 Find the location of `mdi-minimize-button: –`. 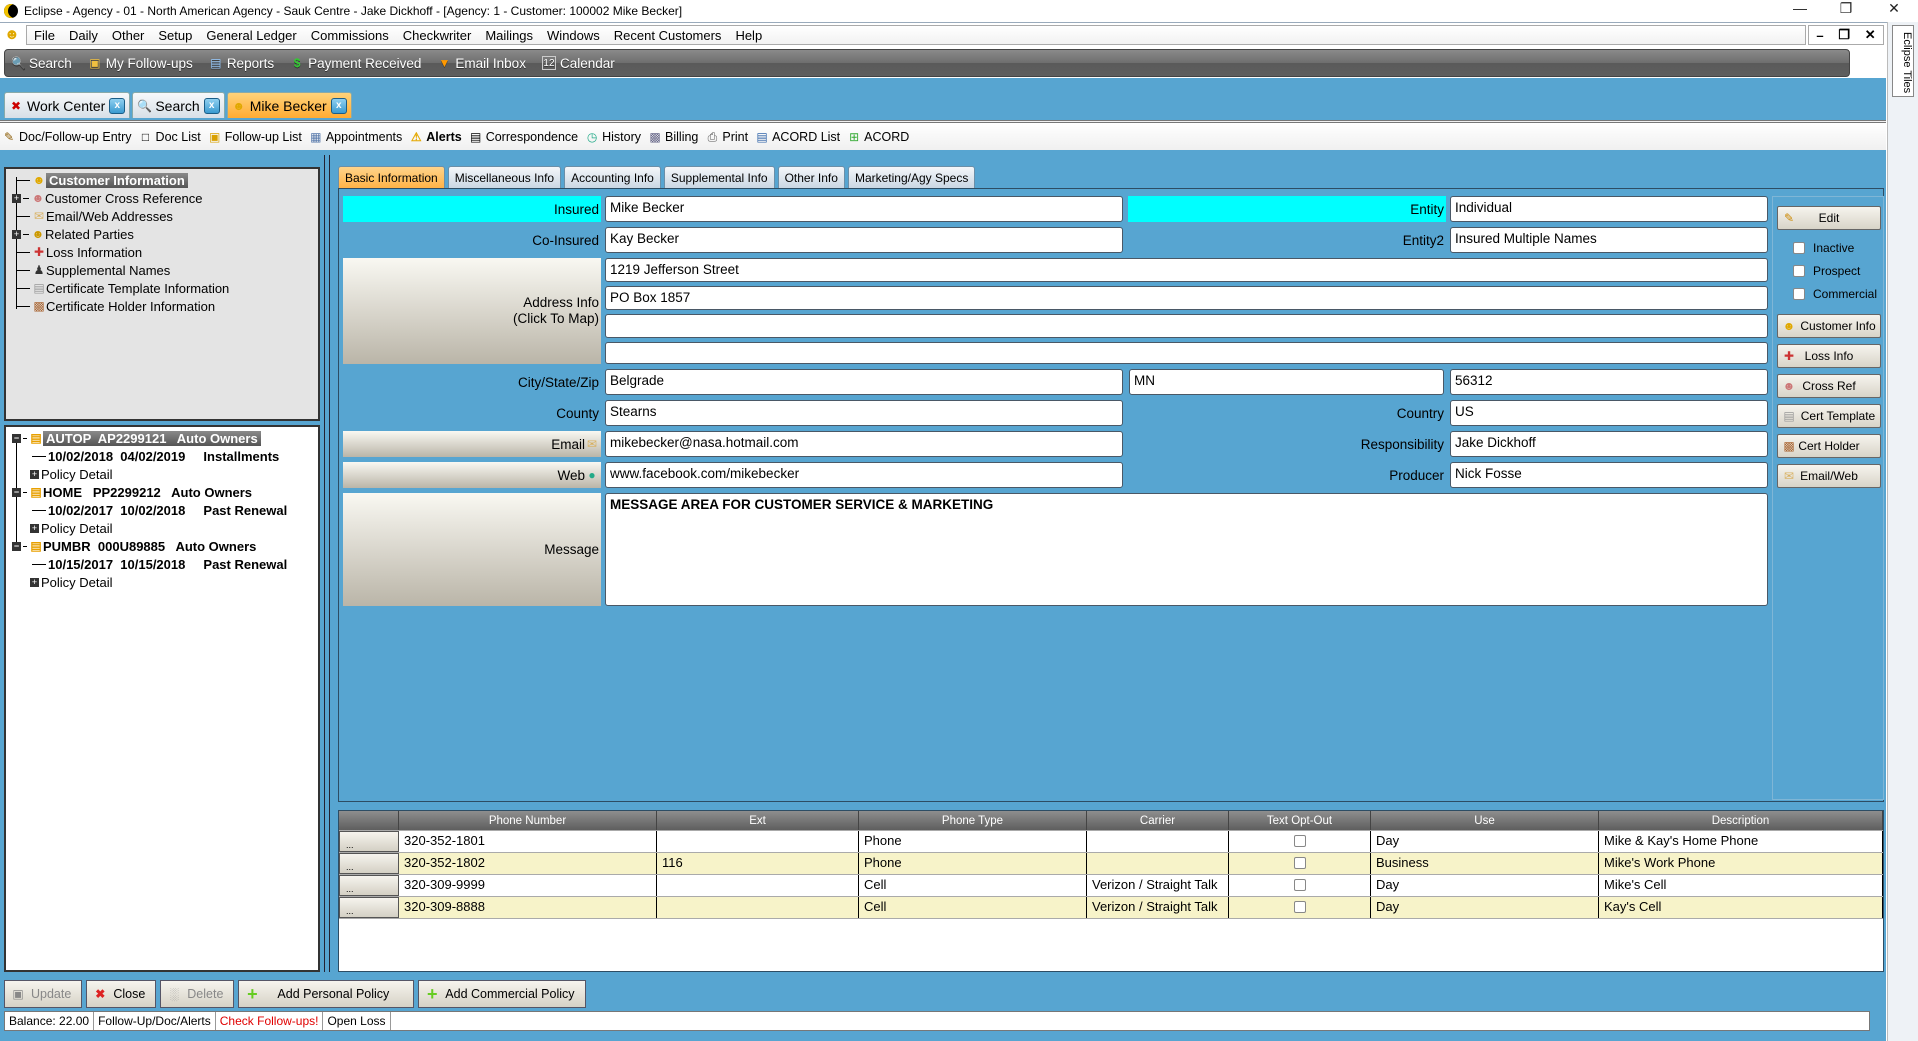

mdi-minimize-button: – is located at coordinates (1819, 35).